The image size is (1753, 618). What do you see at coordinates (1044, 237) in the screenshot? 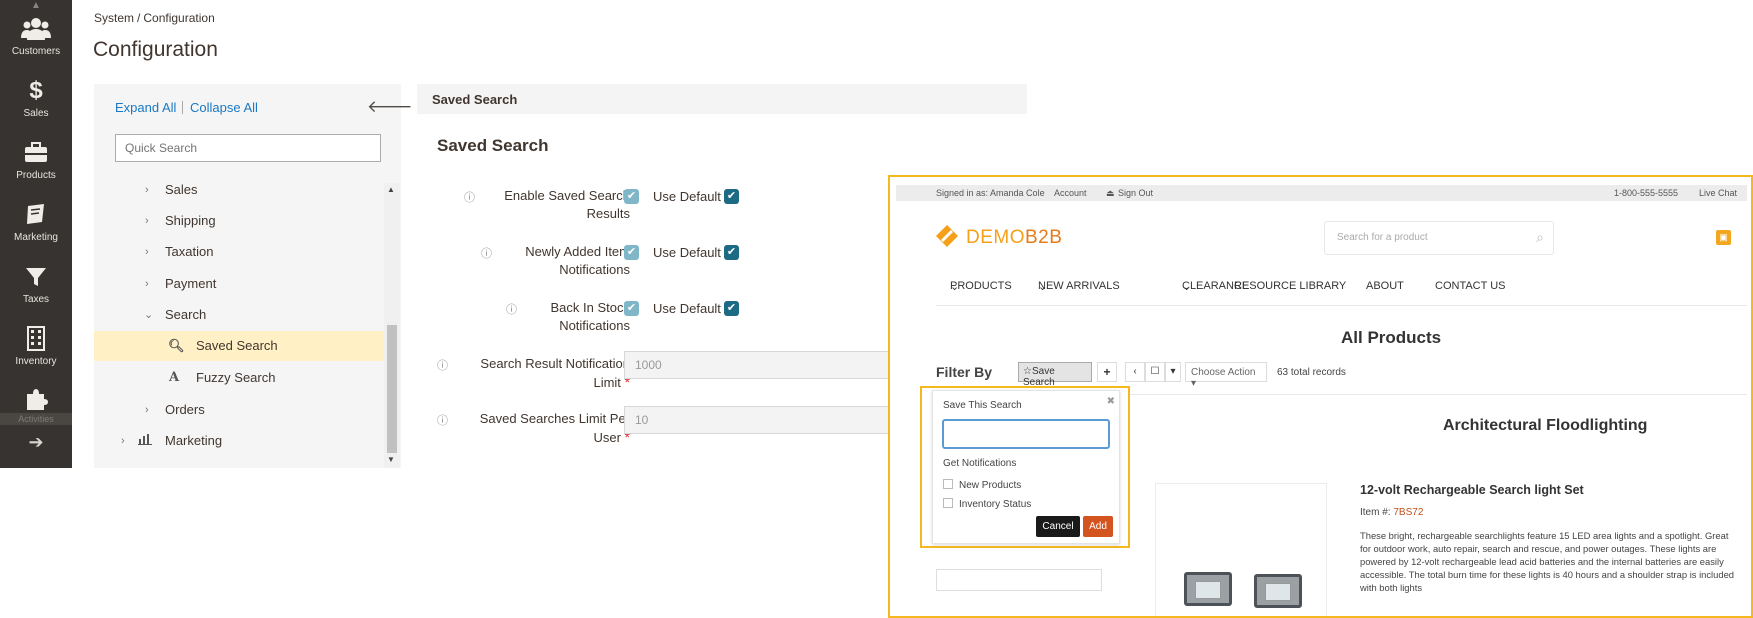
I see `logo-b2b: B2B` at bounding box center [1044, 237].